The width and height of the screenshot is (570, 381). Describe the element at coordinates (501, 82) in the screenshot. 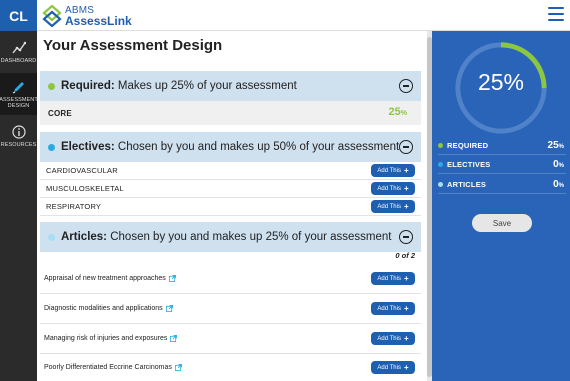

I see `gauge-value: 25%` at that location.